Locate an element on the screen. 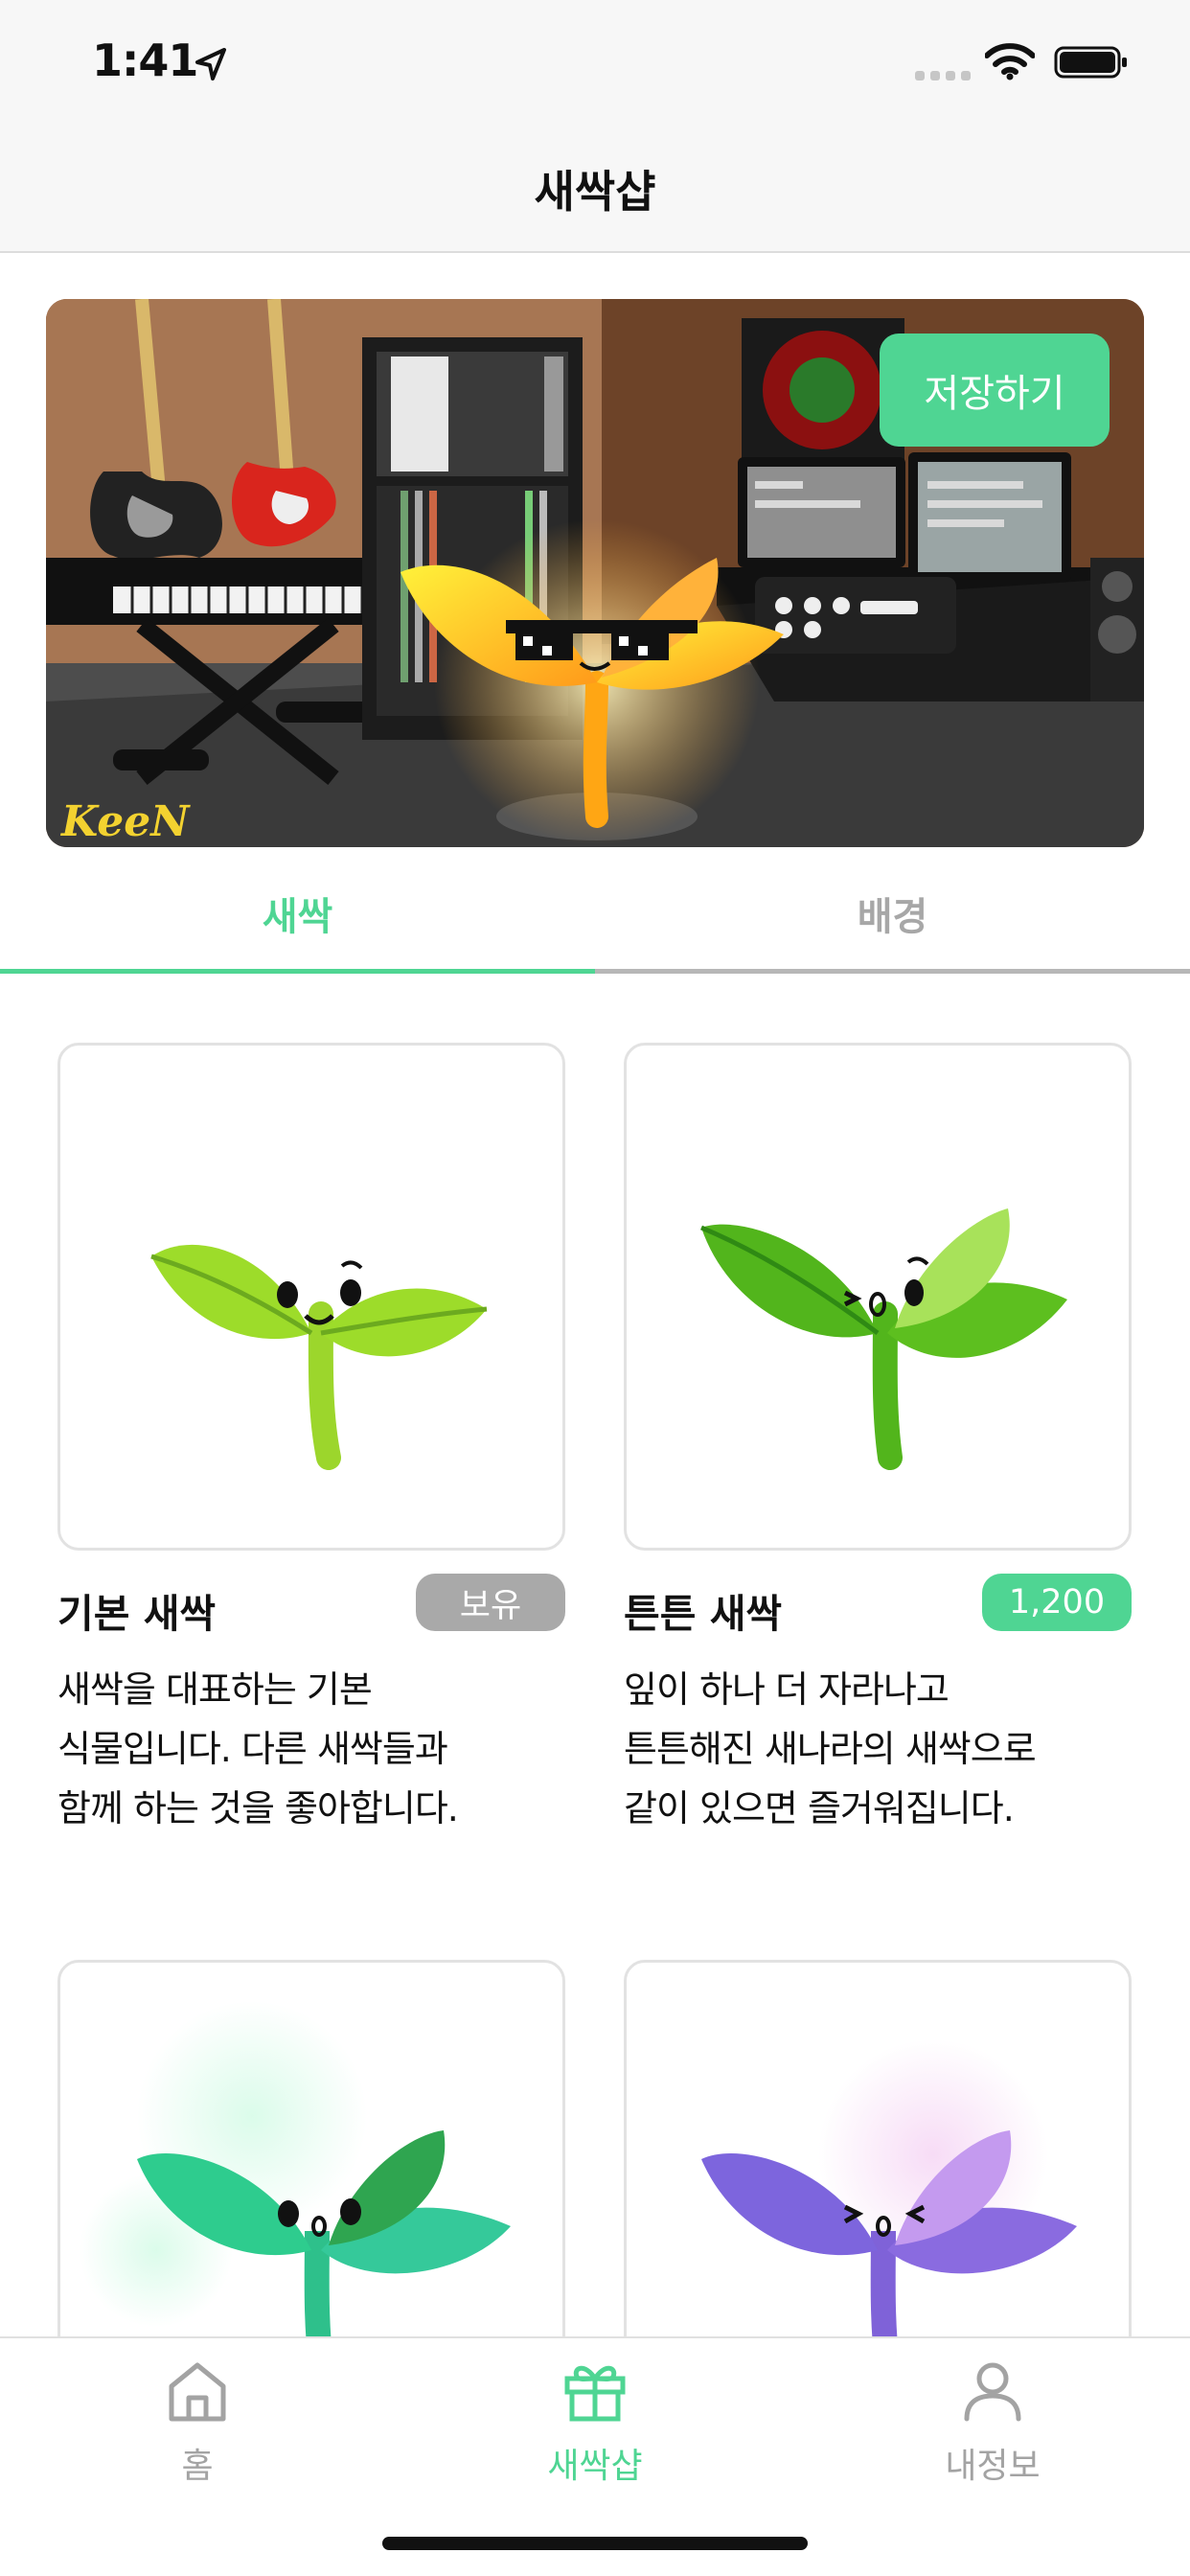 Image resolution: width=1190 pixels, height=2576 pixels. navigation-bar: 새싹샵 is located at coordinates (595, 189).